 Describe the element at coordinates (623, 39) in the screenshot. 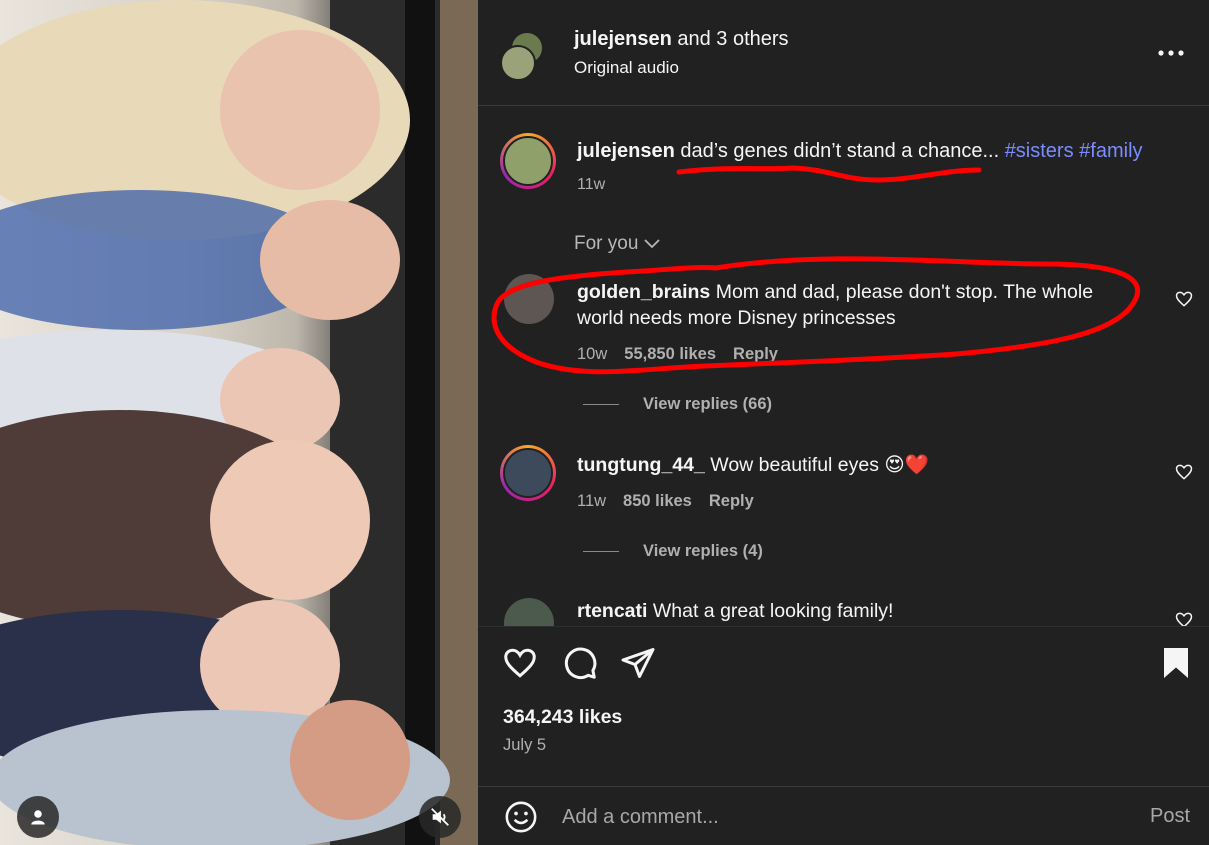

I see `header-username: julejensen` at that location.